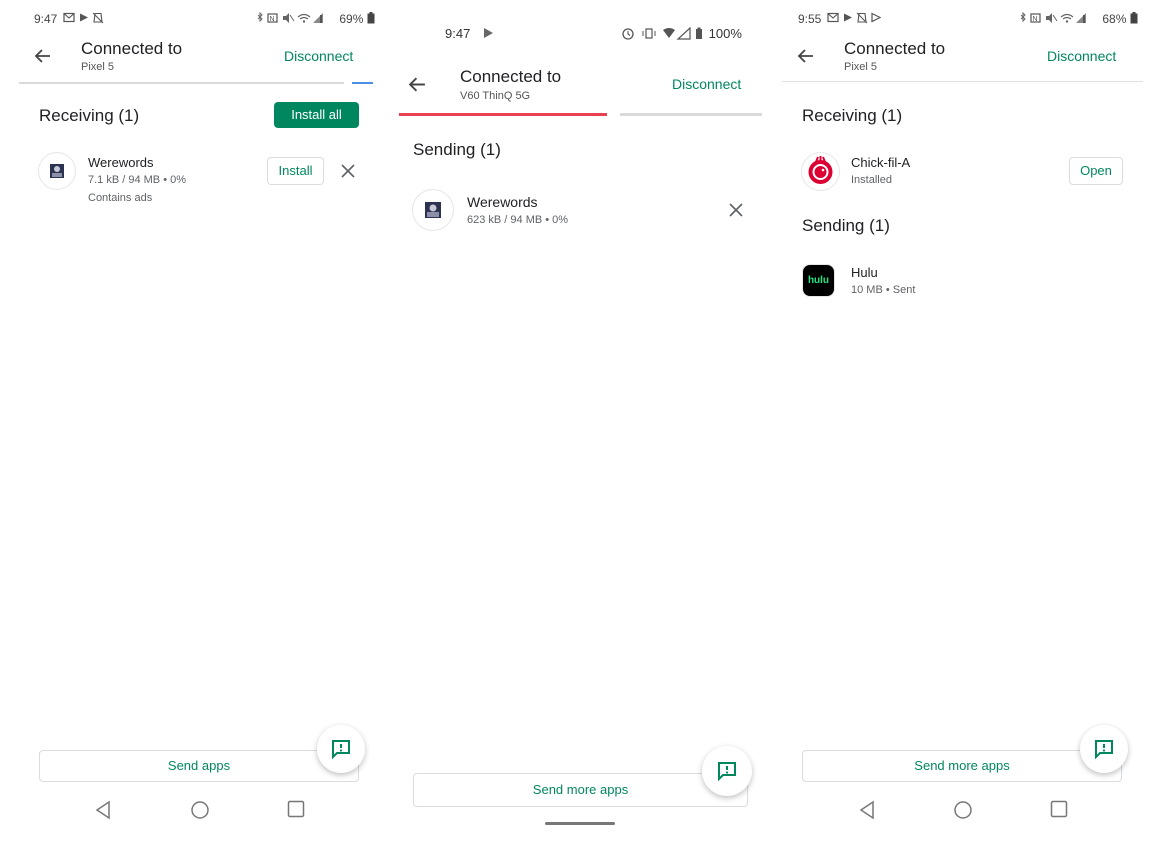  I want to click on battery-percent: 68%, so click(1114, 19).